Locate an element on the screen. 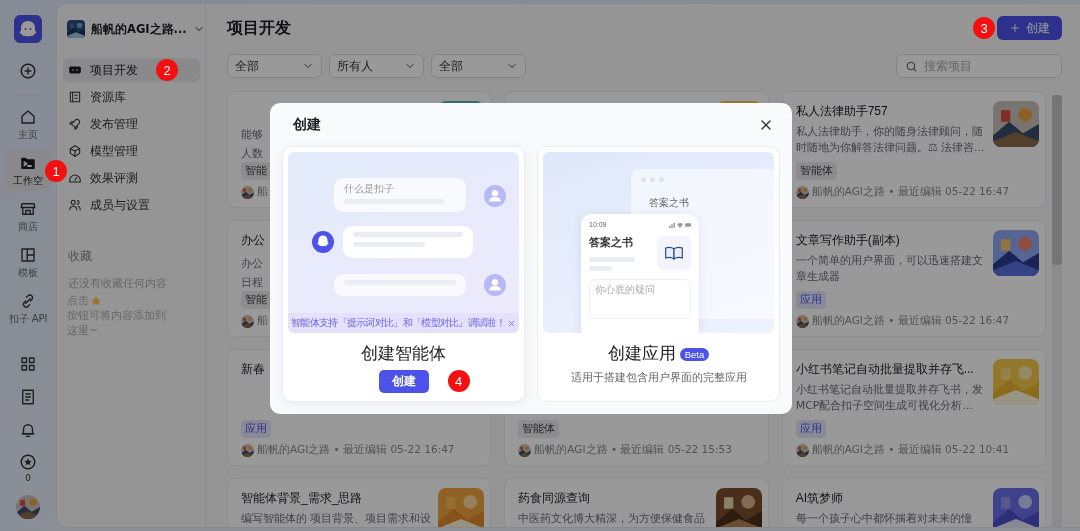 The width and height of the screenshot is (1080, 531). project-description: 办公 is located at coordinates (252, 264).